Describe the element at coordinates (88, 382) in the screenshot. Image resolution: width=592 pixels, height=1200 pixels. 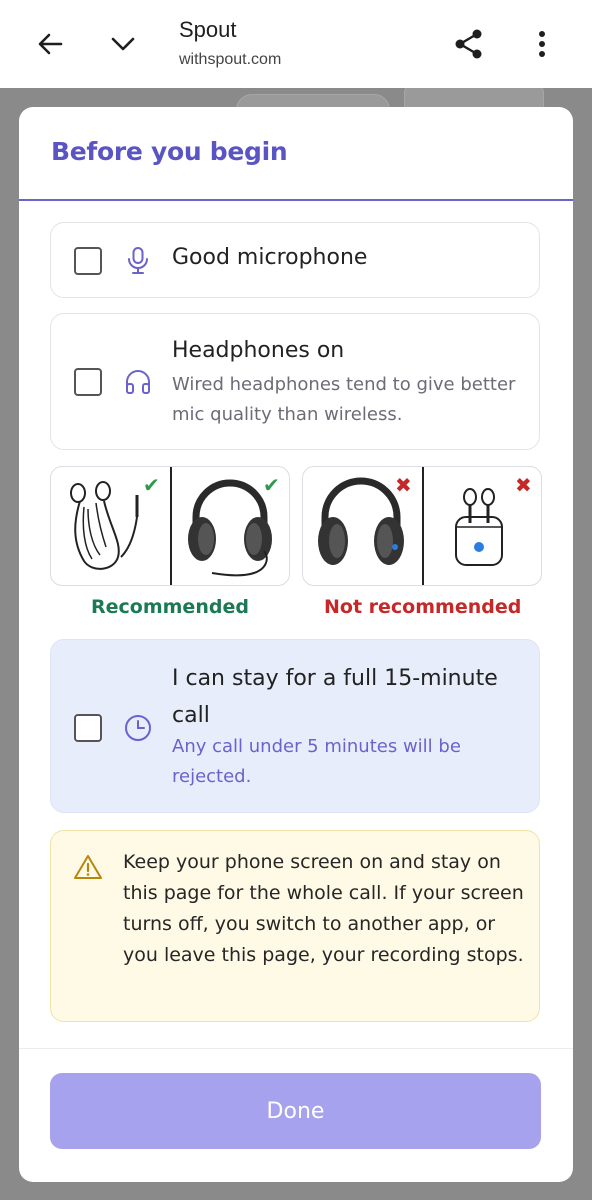
I see `headphones-checkbox` at that location.